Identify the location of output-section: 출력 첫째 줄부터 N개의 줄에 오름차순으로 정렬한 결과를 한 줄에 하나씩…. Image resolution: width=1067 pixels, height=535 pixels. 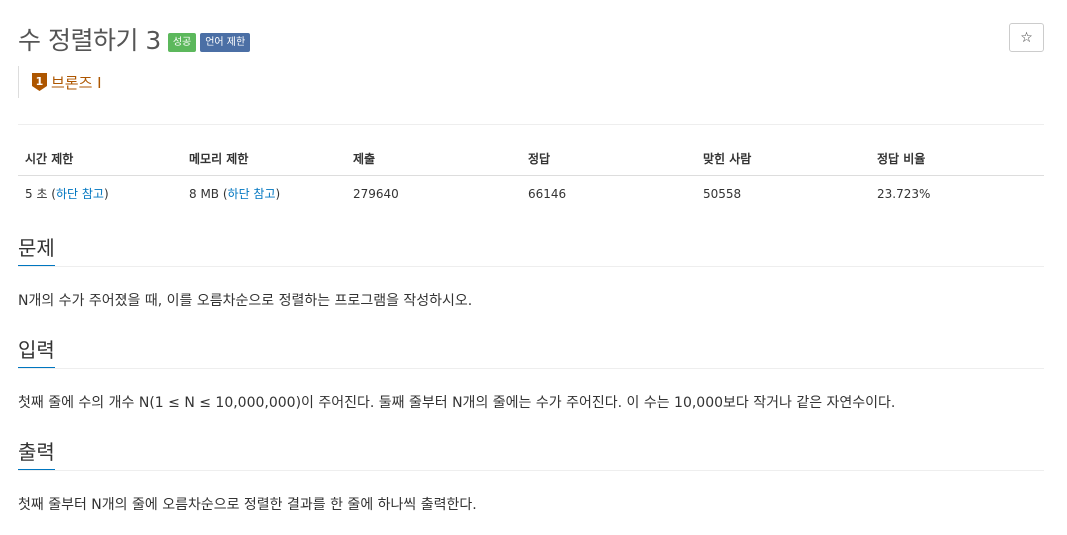
(531, 476).